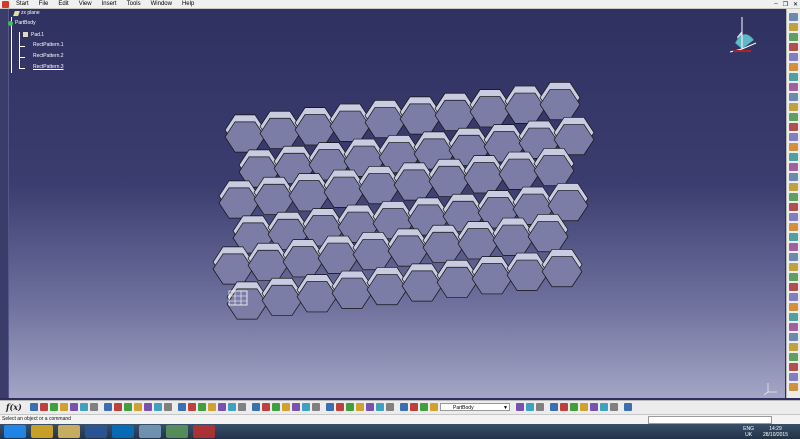 The image size is (800, 439). What do you see at coordinates (134, 4) in the screenshot?
I see `menu-tools: Tools` at bounding box center [134, 4].